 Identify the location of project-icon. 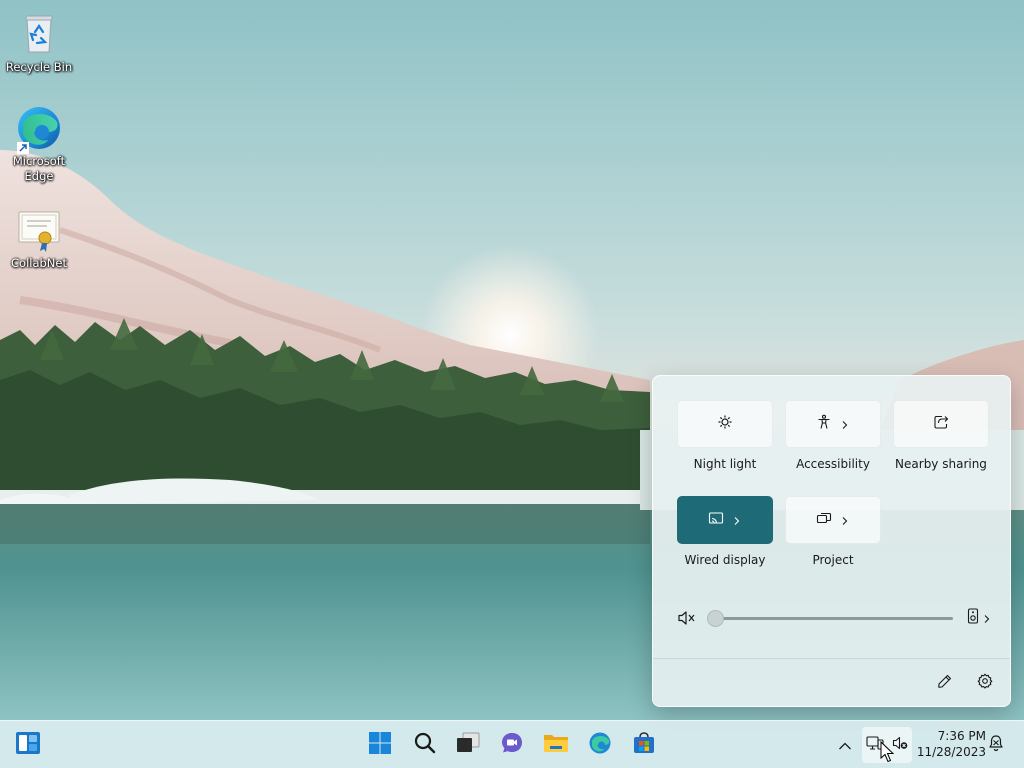
(824, 520).